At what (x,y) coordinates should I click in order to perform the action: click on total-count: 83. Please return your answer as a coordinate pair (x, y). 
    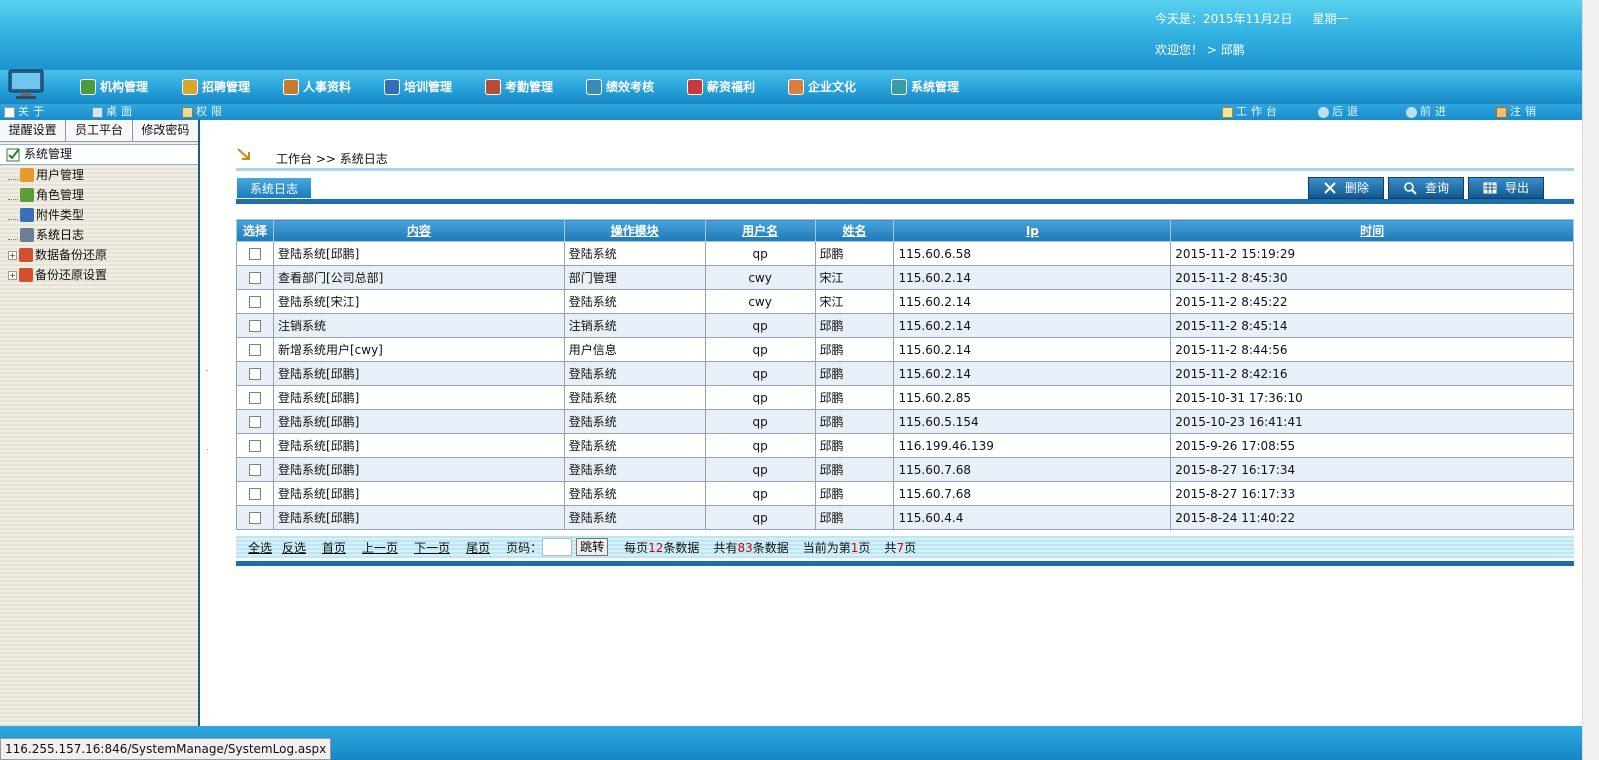
    Looking at the image, I should click on (745, 547).